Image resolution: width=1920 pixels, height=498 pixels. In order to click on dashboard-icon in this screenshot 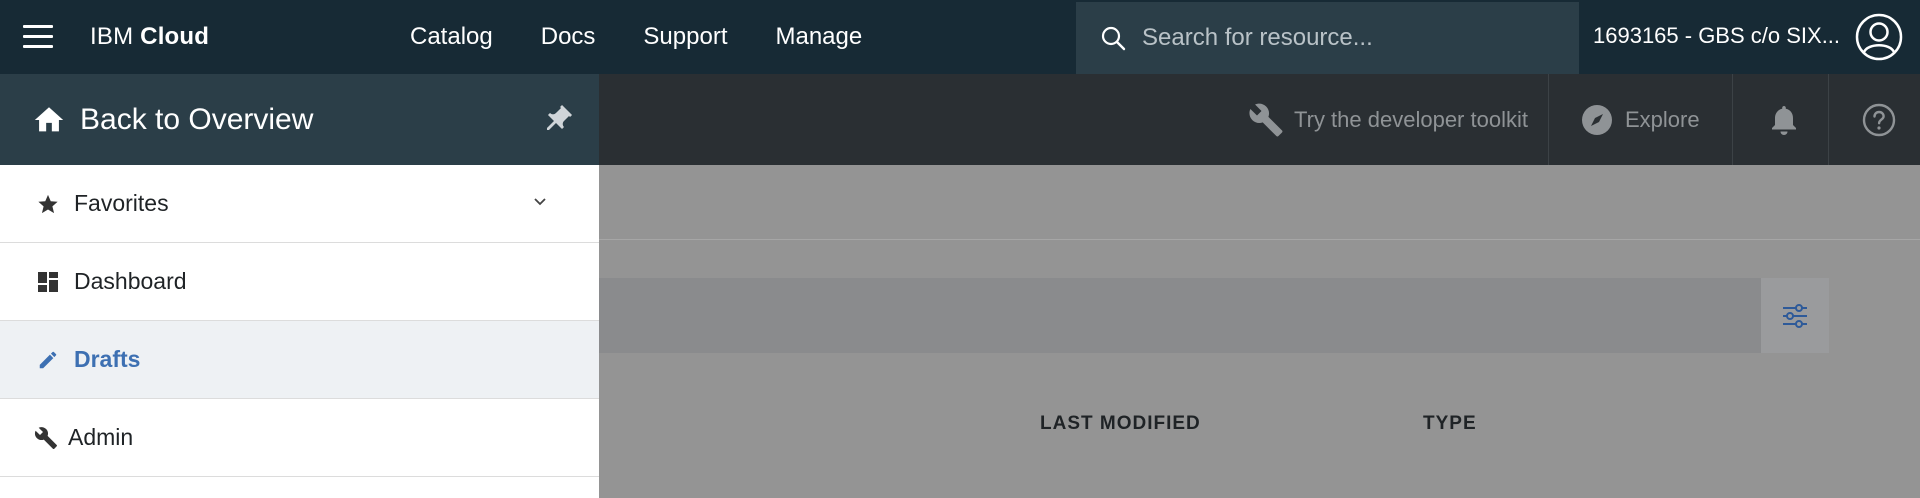, I will do `click(48, 282)`.